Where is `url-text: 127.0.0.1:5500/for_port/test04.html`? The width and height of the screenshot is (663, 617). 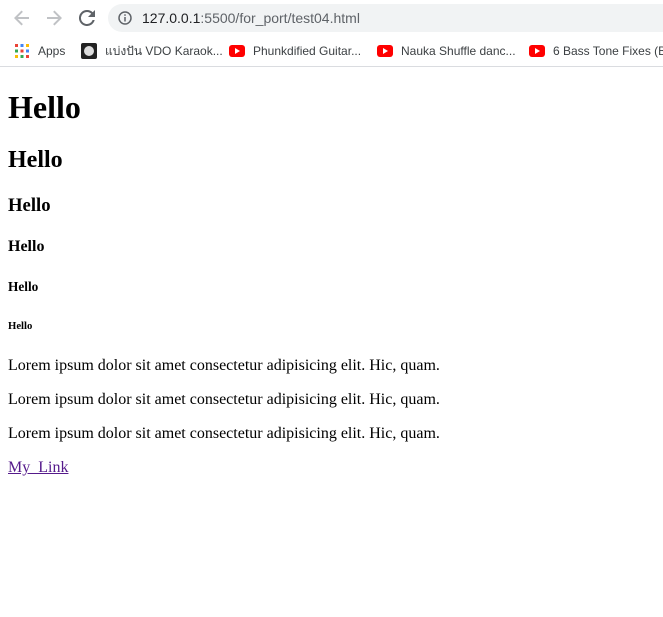 url-text: 127.0.0.1:5500/for_port/test04.html is located at coordinates (251, 18).